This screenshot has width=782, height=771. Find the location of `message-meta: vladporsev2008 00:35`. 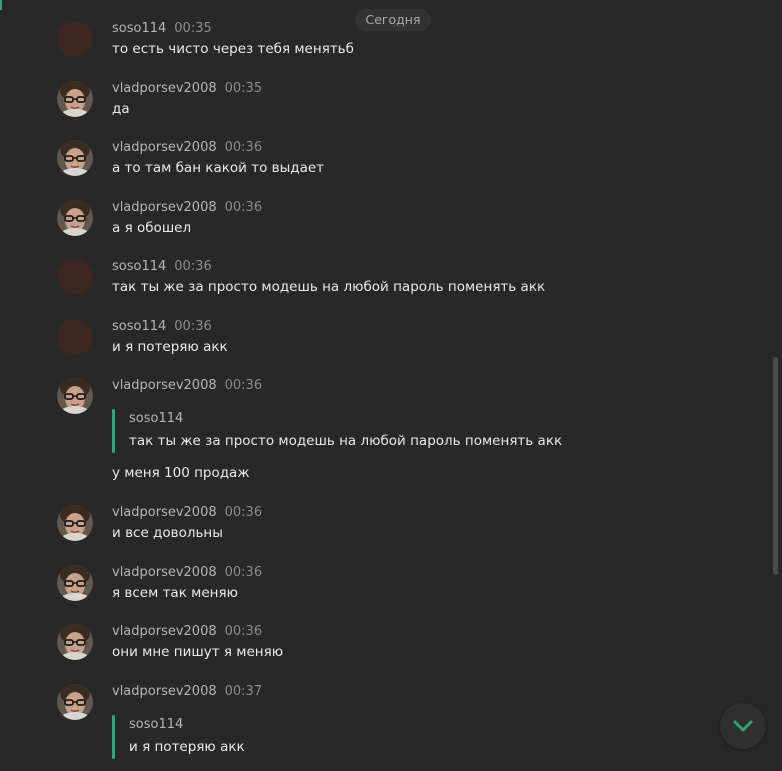

message-meta: vladporsev2008 00:35 is located at coordinates (187, 89).